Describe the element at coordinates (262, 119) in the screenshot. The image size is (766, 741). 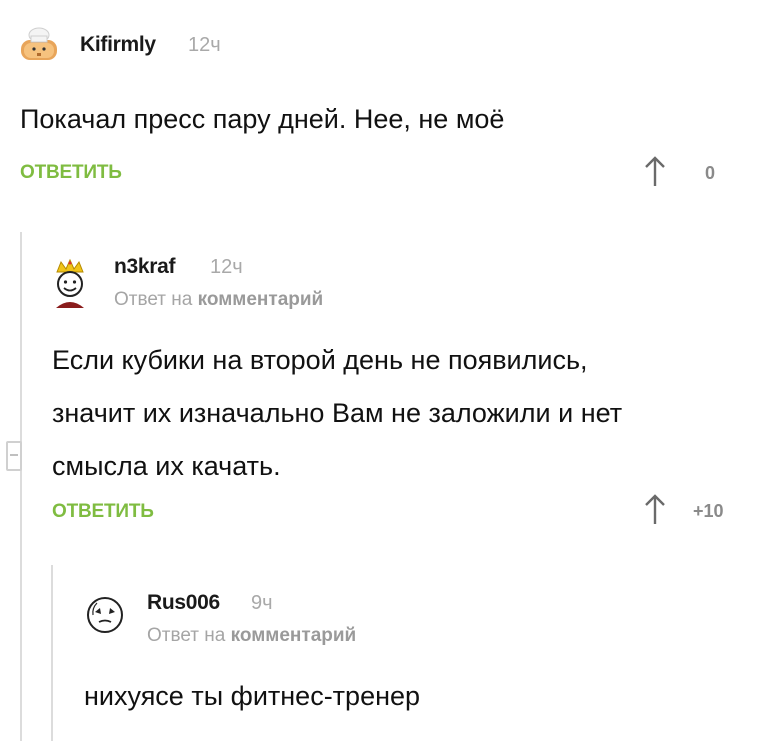
I see `comment-text: Покачал пресс пару дней. Нее, не моё` at that location.